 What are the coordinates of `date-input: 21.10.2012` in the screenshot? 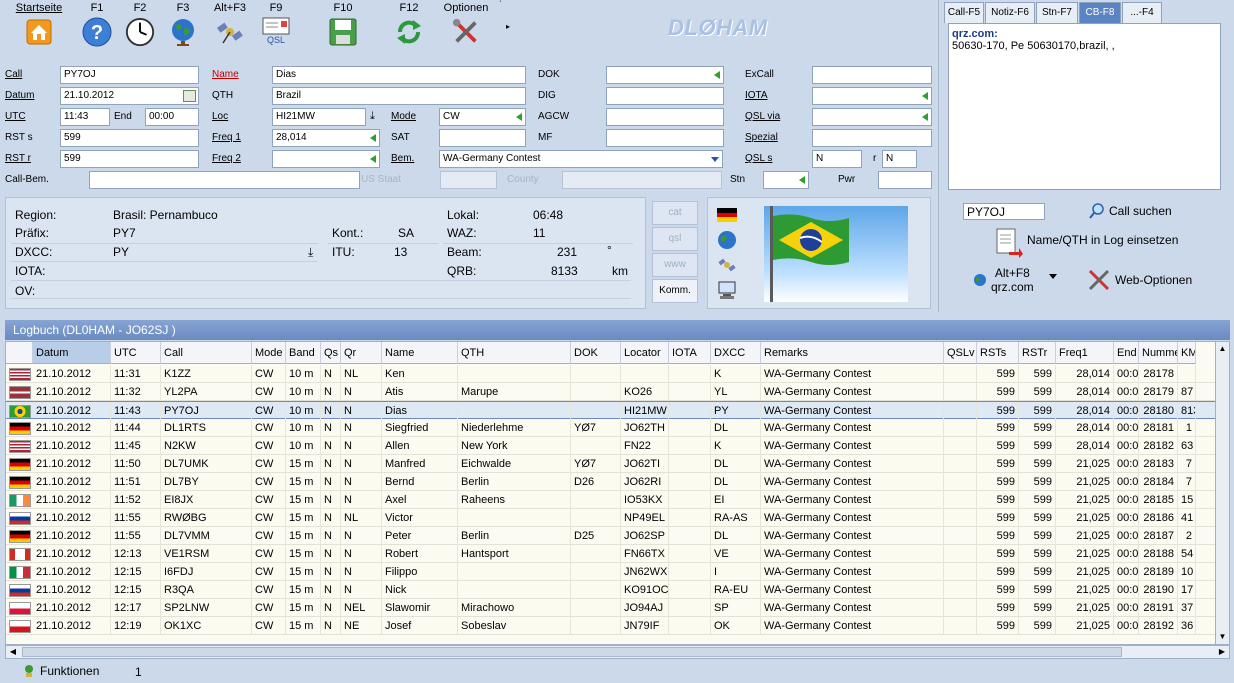 It's located at (129, 96).